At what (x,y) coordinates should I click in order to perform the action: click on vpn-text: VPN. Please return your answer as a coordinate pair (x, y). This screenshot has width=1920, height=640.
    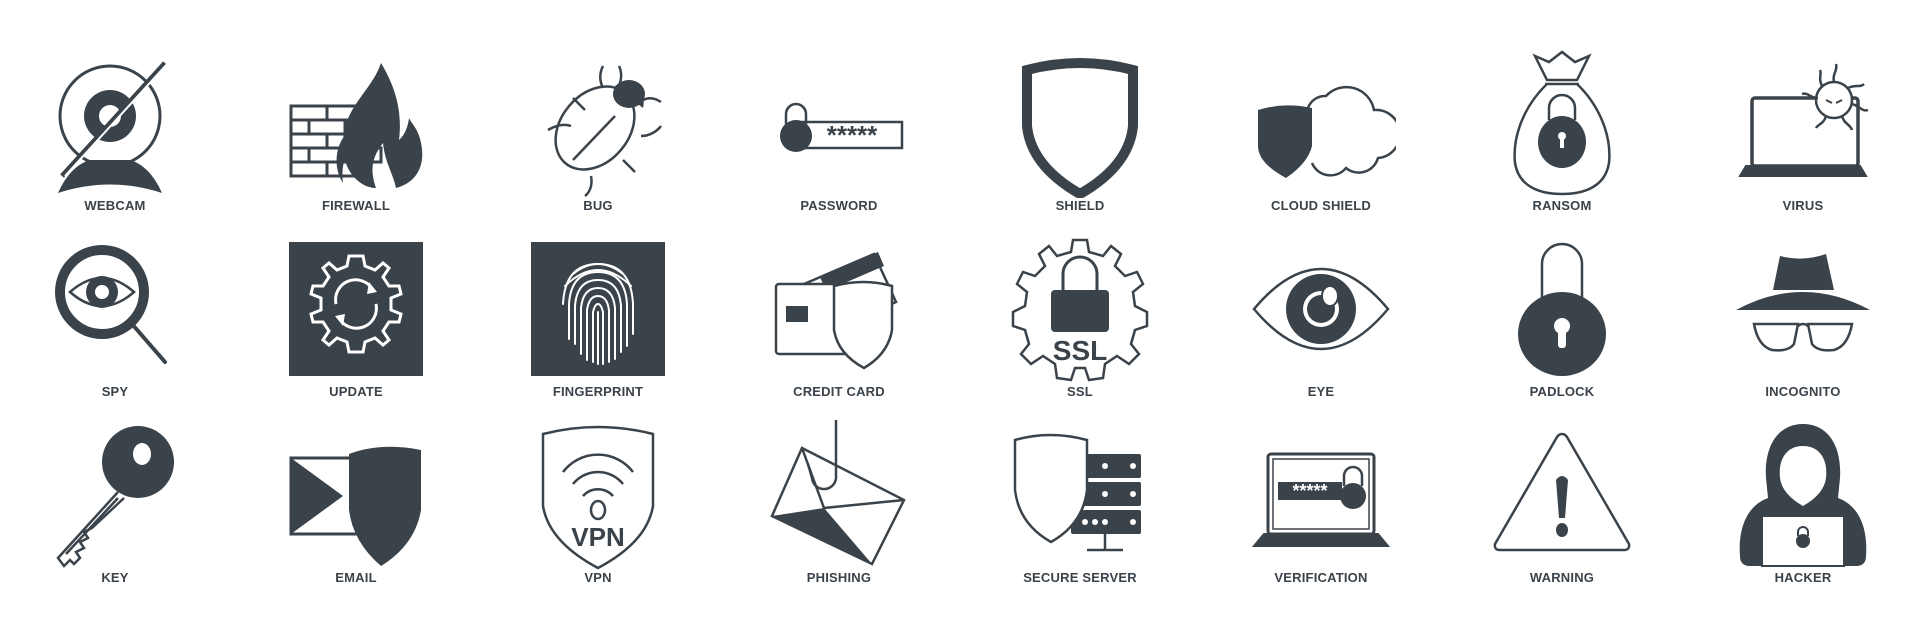
    Looking at the image, I should click on (597, 537).